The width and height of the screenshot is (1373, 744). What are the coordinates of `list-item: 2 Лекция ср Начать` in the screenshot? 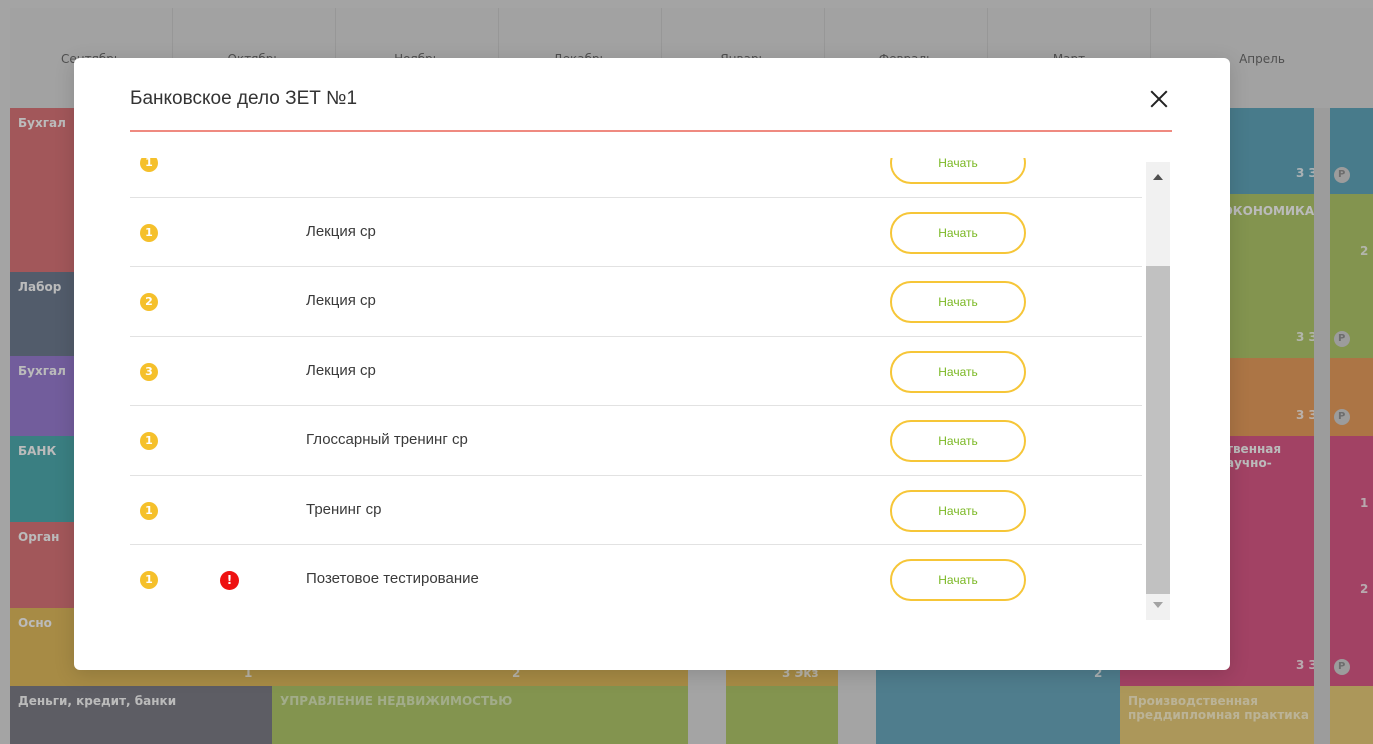 It's located at (636, 302).